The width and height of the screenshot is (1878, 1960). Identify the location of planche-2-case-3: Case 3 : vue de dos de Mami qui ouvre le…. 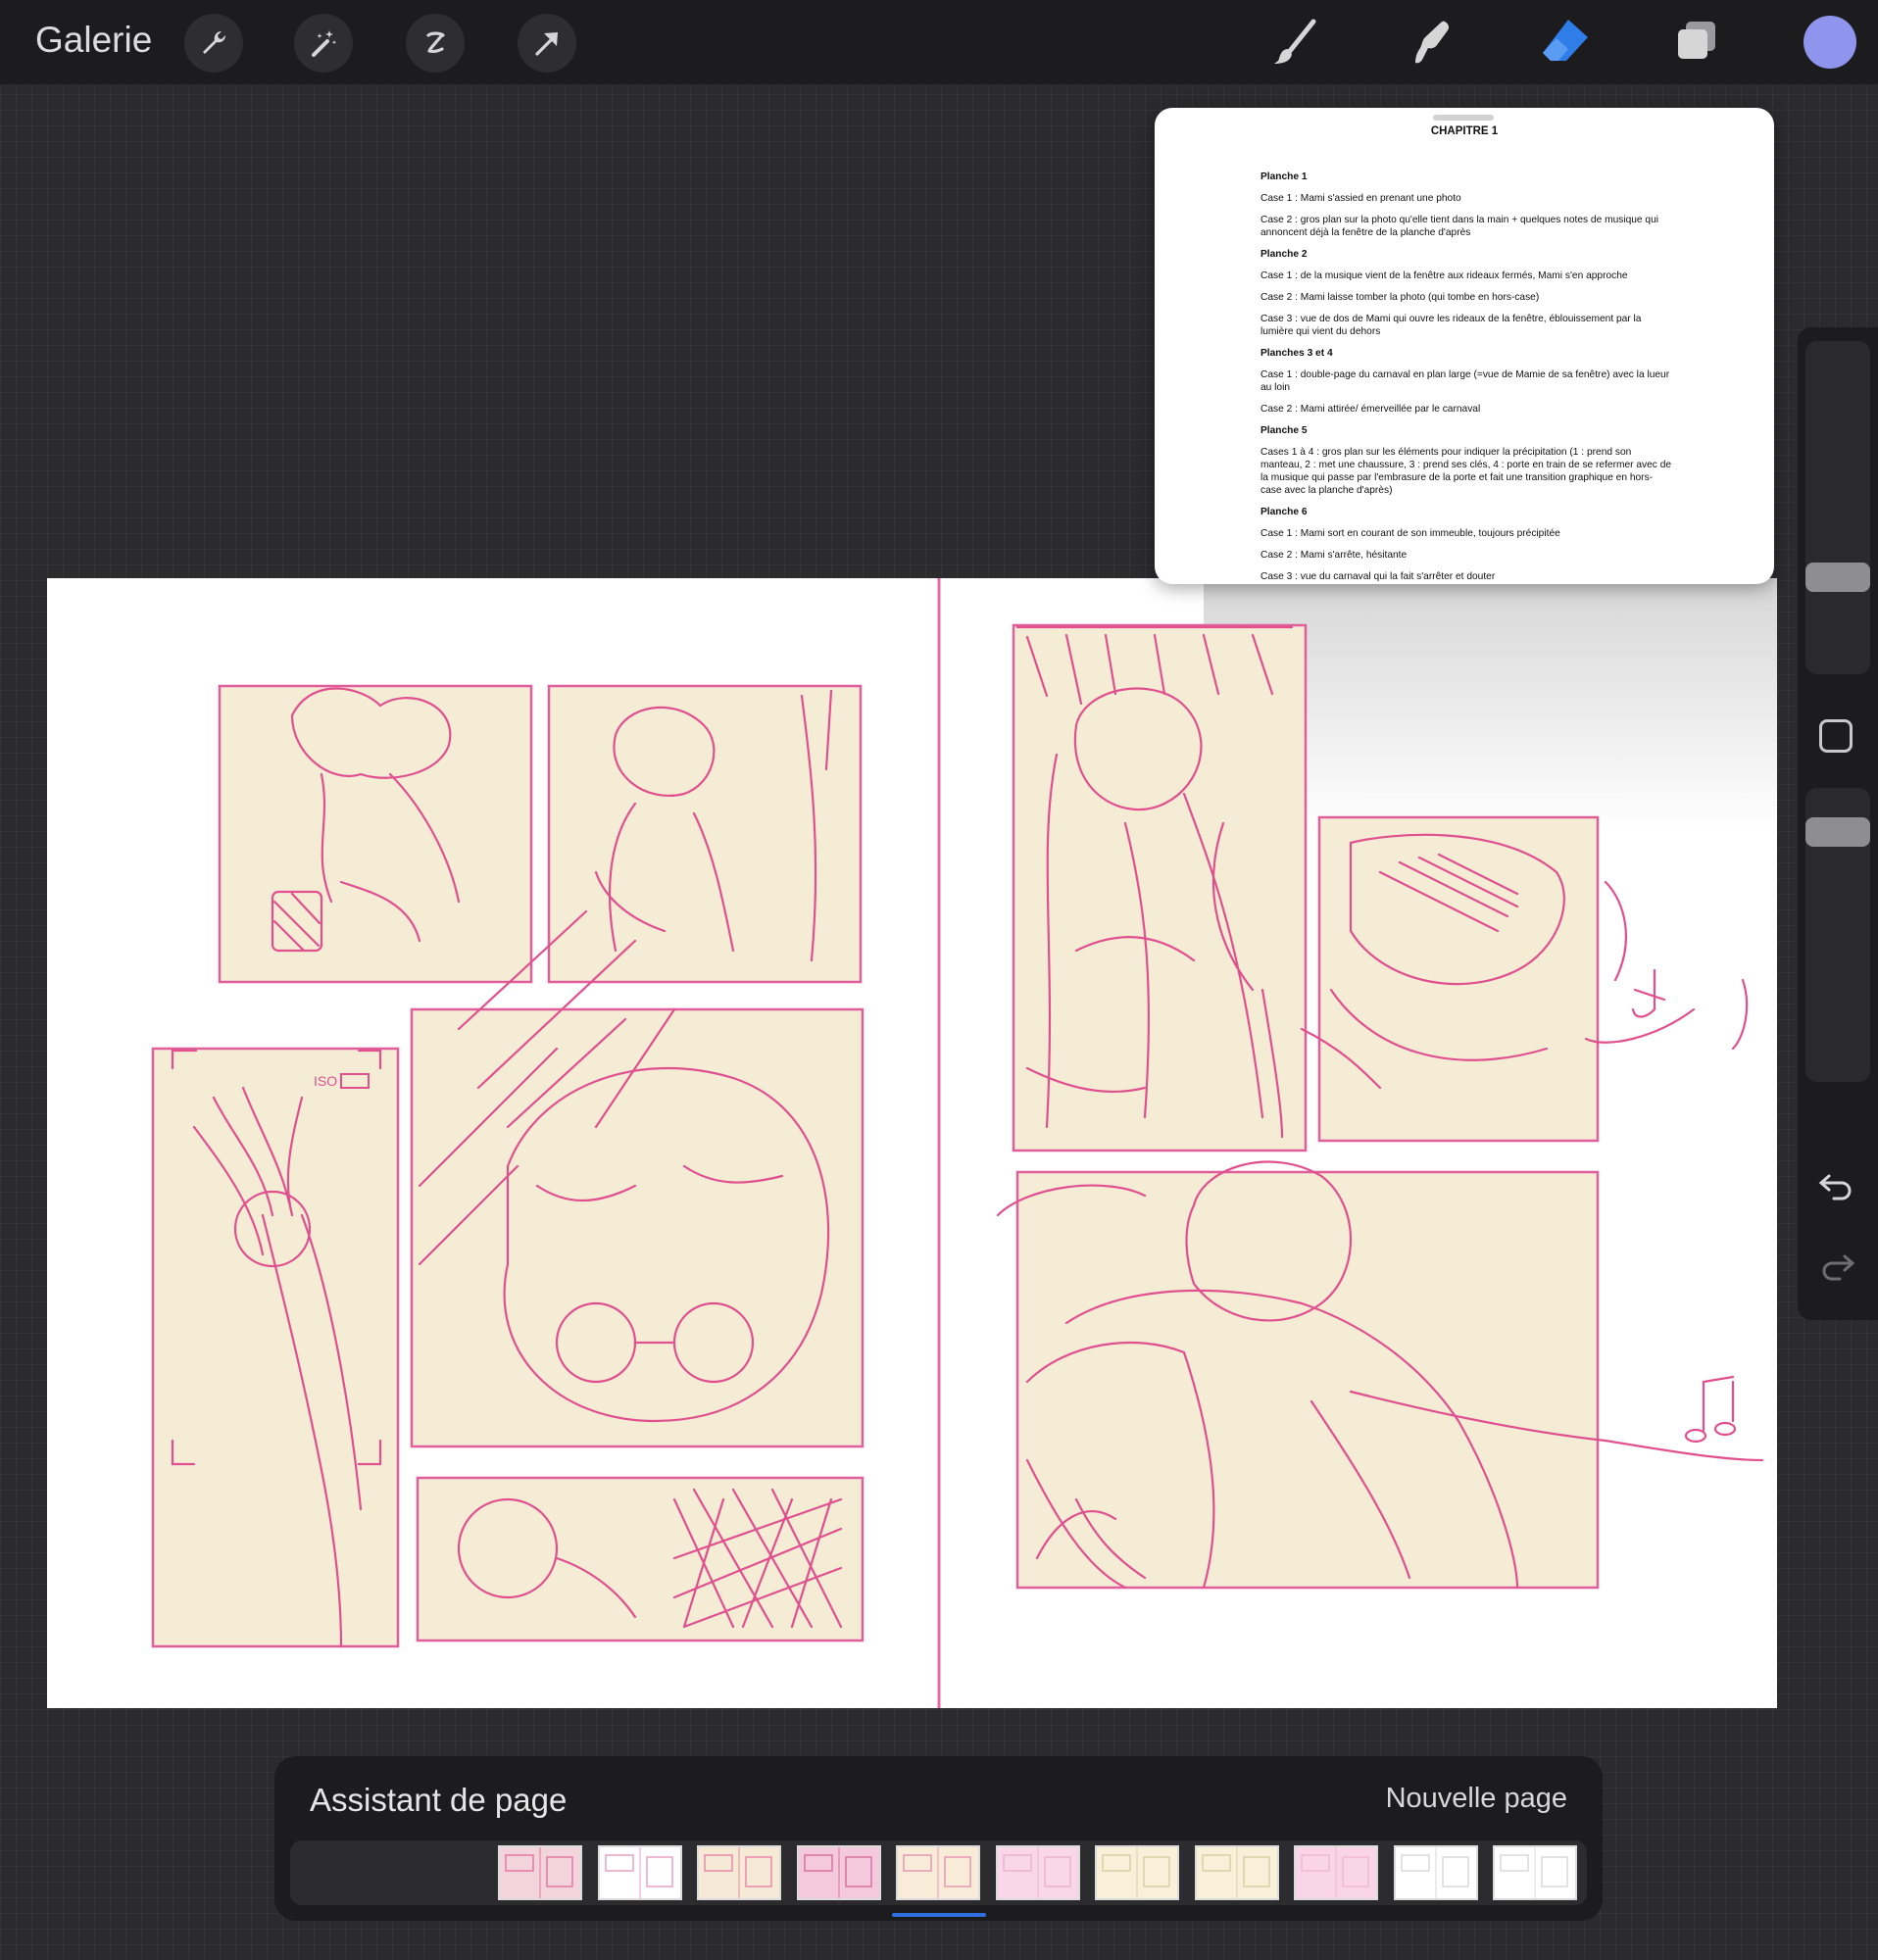
(1451, 325).